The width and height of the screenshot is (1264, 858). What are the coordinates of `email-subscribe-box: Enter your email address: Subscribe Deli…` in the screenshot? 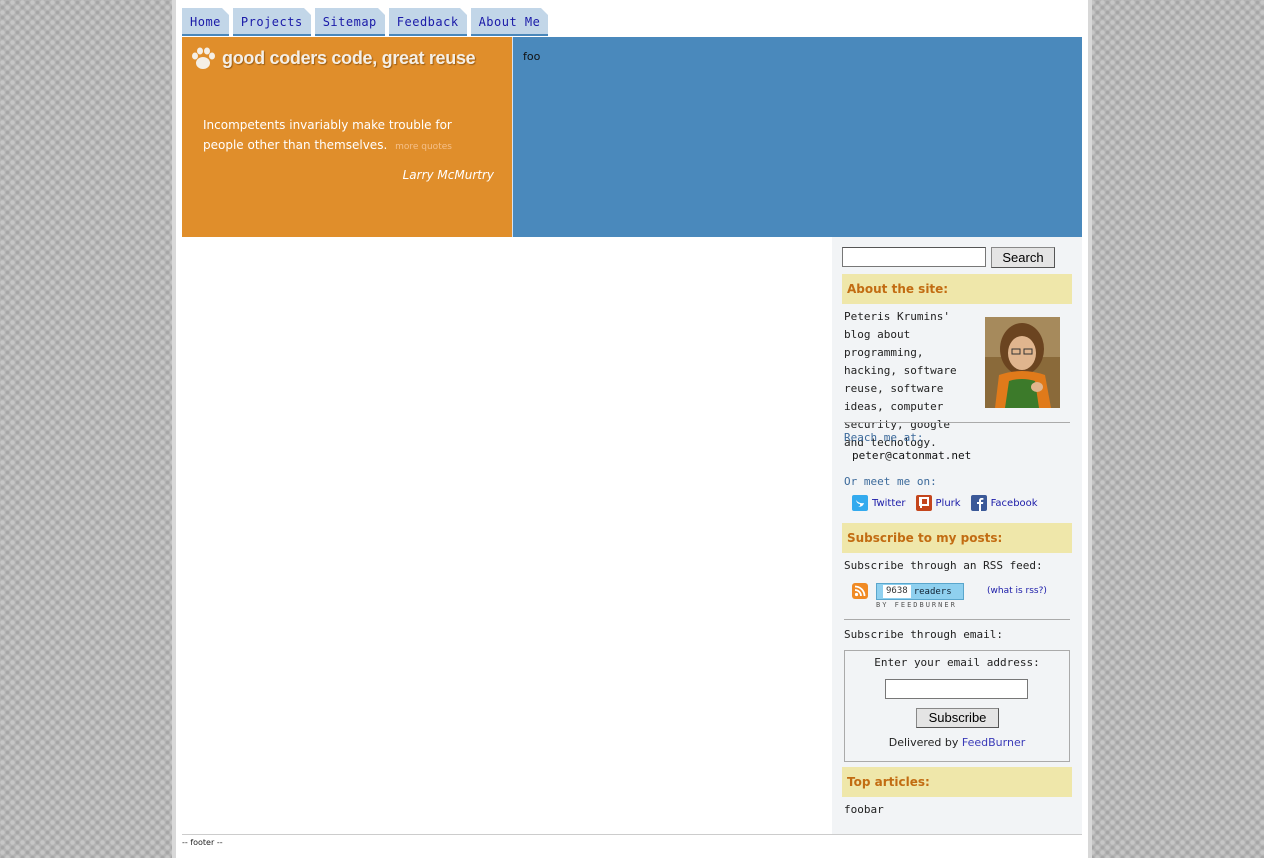 It's located at (957, 706).